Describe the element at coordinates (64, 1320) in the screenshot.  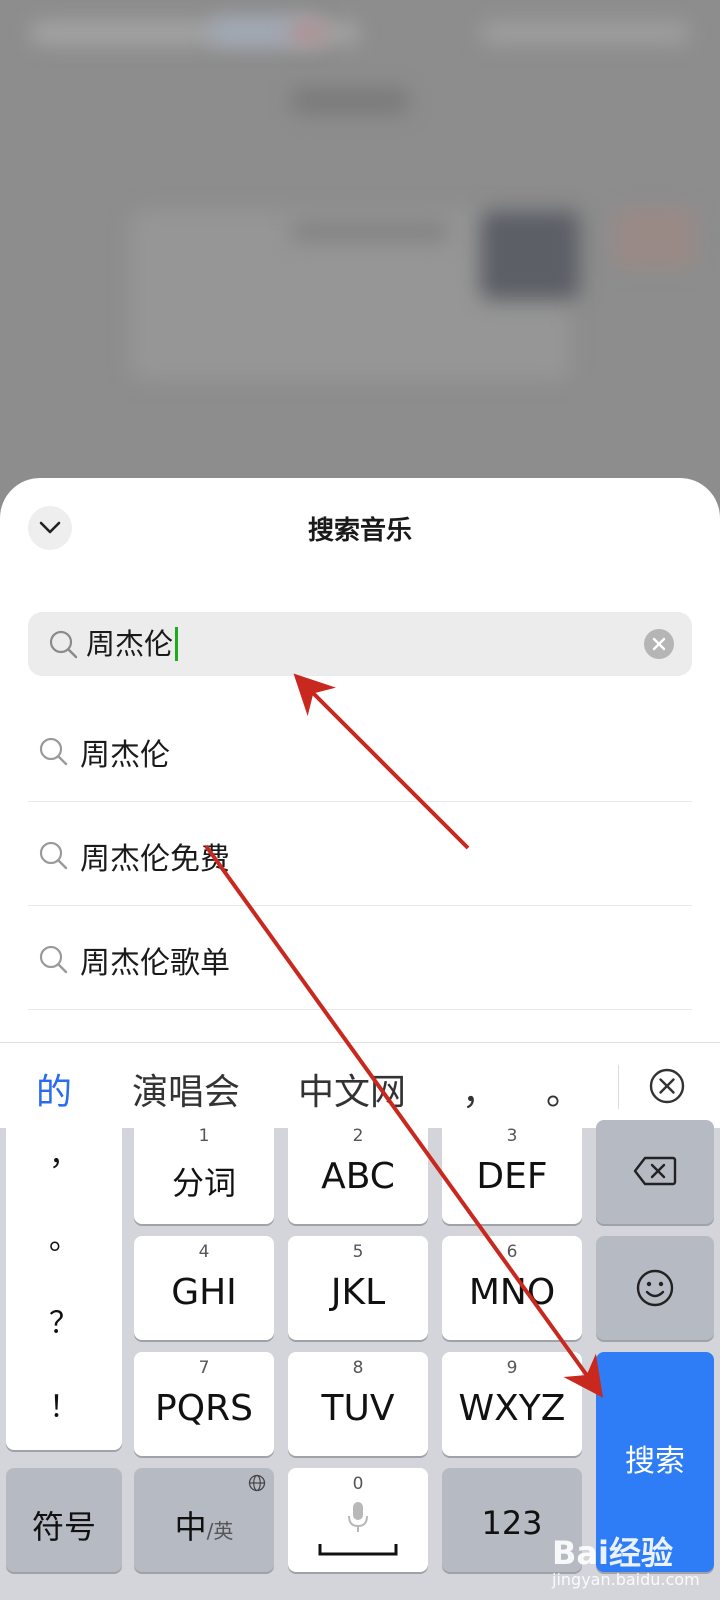
I see `punct-key: ？` at that location.